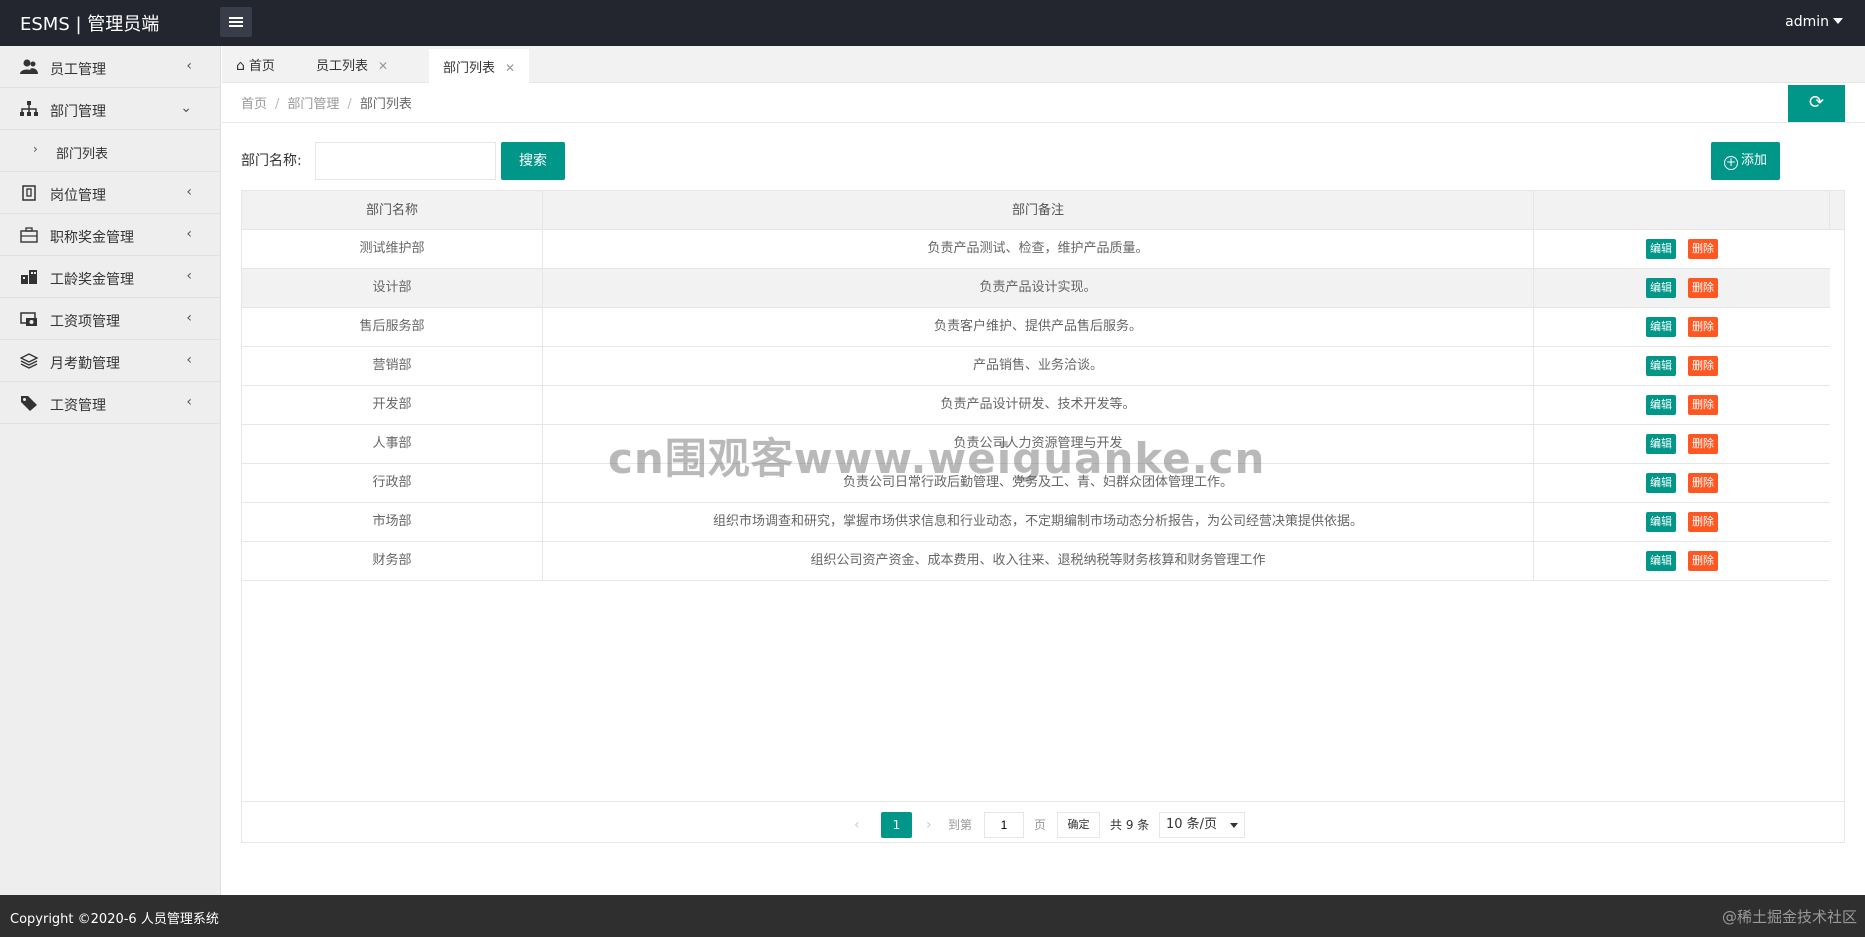 The image size is (1865, 937). What do you see at coordinates (392, 522) in the screenshot?
I see `cell-department-name: 市场部` at bounding box center [392, 522].